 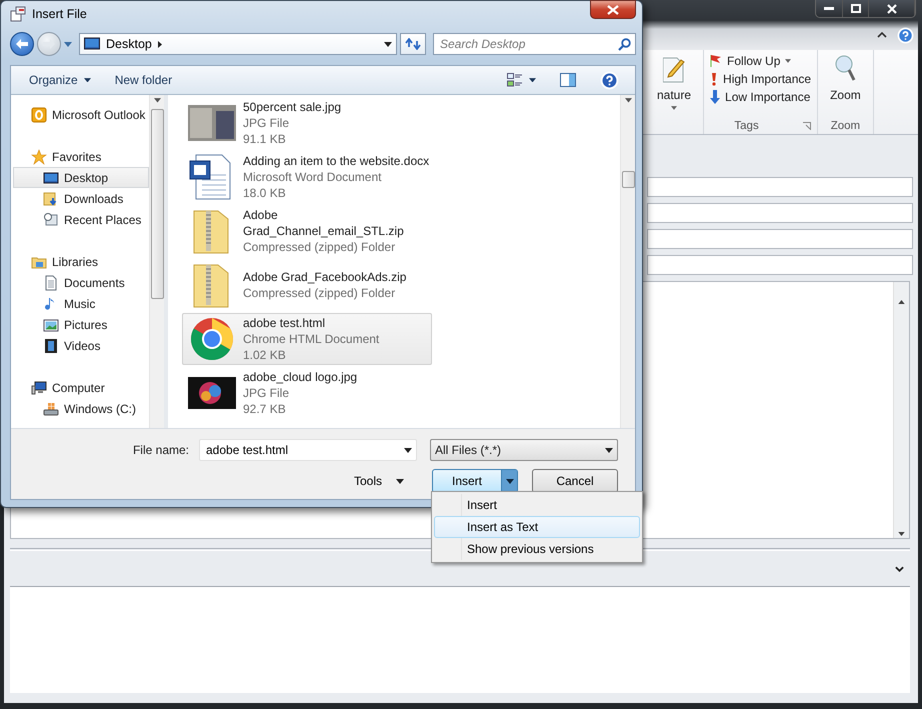 I want to click on preview-pane-icon, so click(x=568, y=80).